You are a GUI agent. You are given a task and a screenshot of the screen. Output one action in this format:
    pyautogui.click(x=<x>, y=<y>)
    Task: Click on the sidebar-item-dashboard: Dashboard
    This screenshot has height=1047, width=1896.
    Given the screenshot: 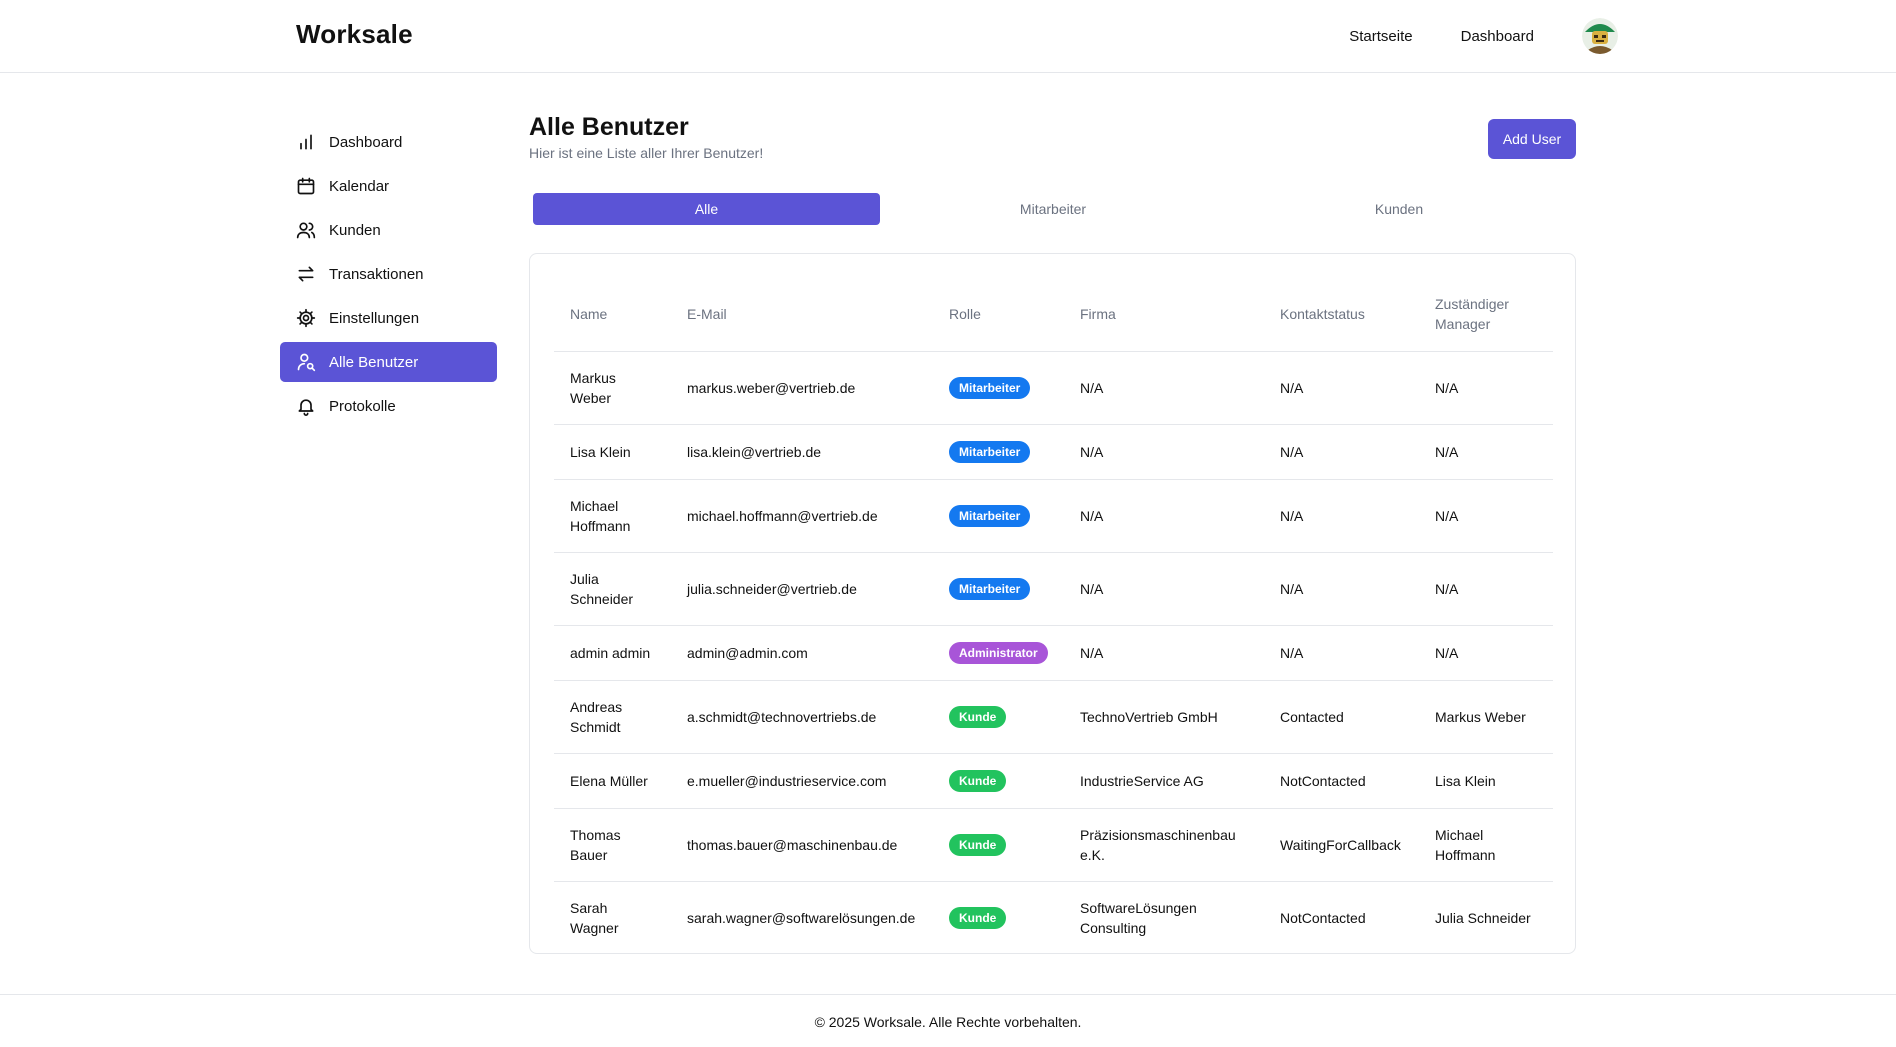 What is the action you would take?
    pyautogui.click(x=388, y=142)
    